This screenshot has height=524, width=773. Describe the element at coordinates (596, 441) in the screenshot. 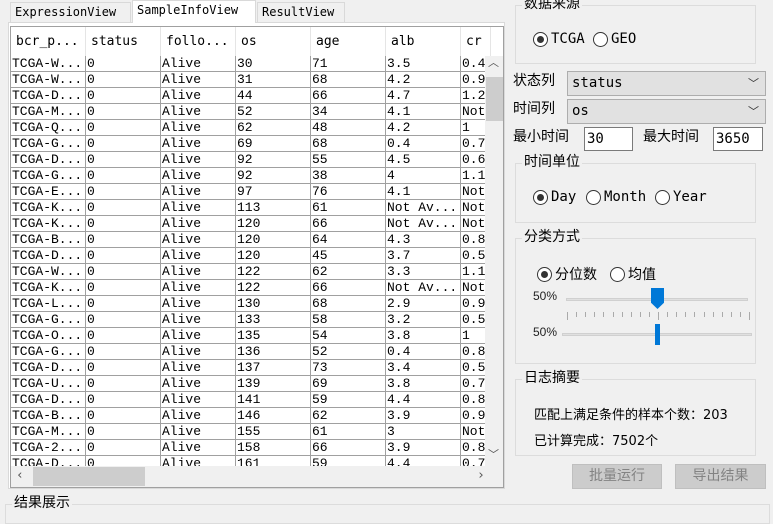

I see `log-computed-count: 已计算完成：7502个` at that location.